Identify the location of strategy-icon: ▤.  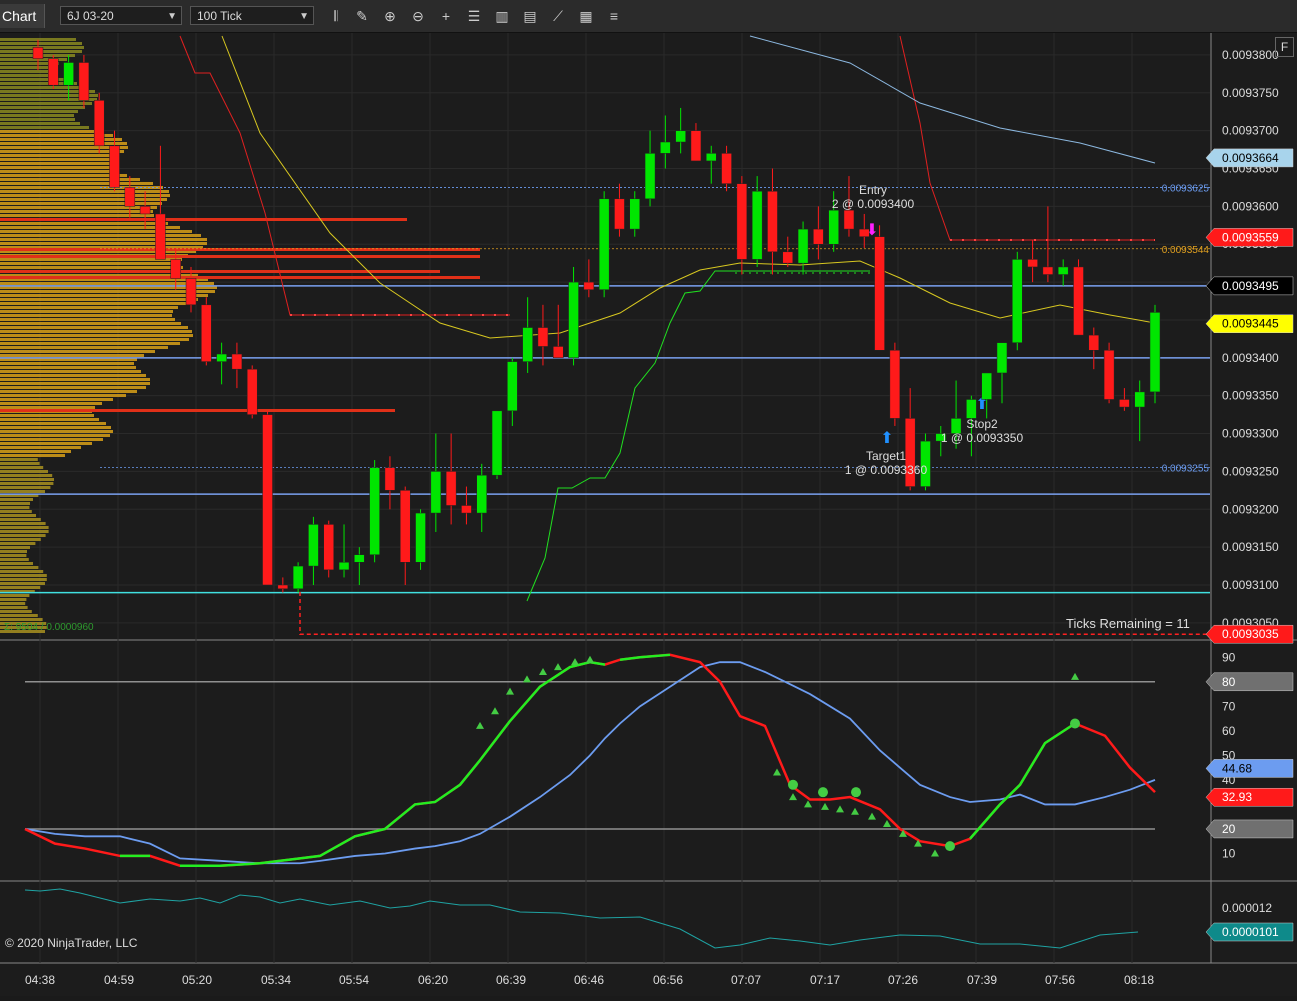
(530, 16).